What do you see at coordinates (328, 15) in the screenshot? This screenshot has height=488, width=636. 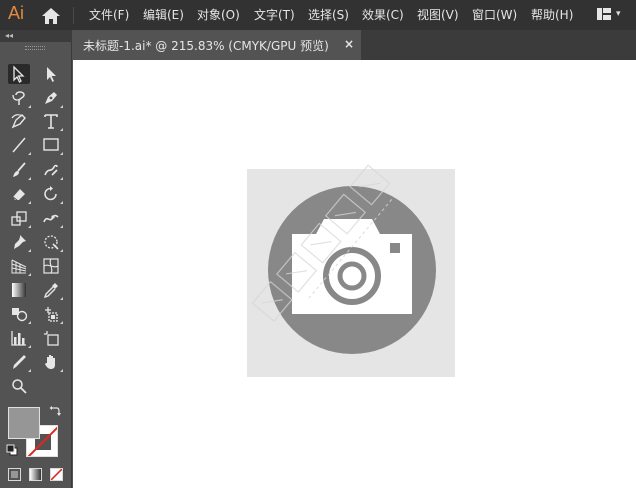 I see `menu-select: 选择(S)` at bounding box center [328, 15].